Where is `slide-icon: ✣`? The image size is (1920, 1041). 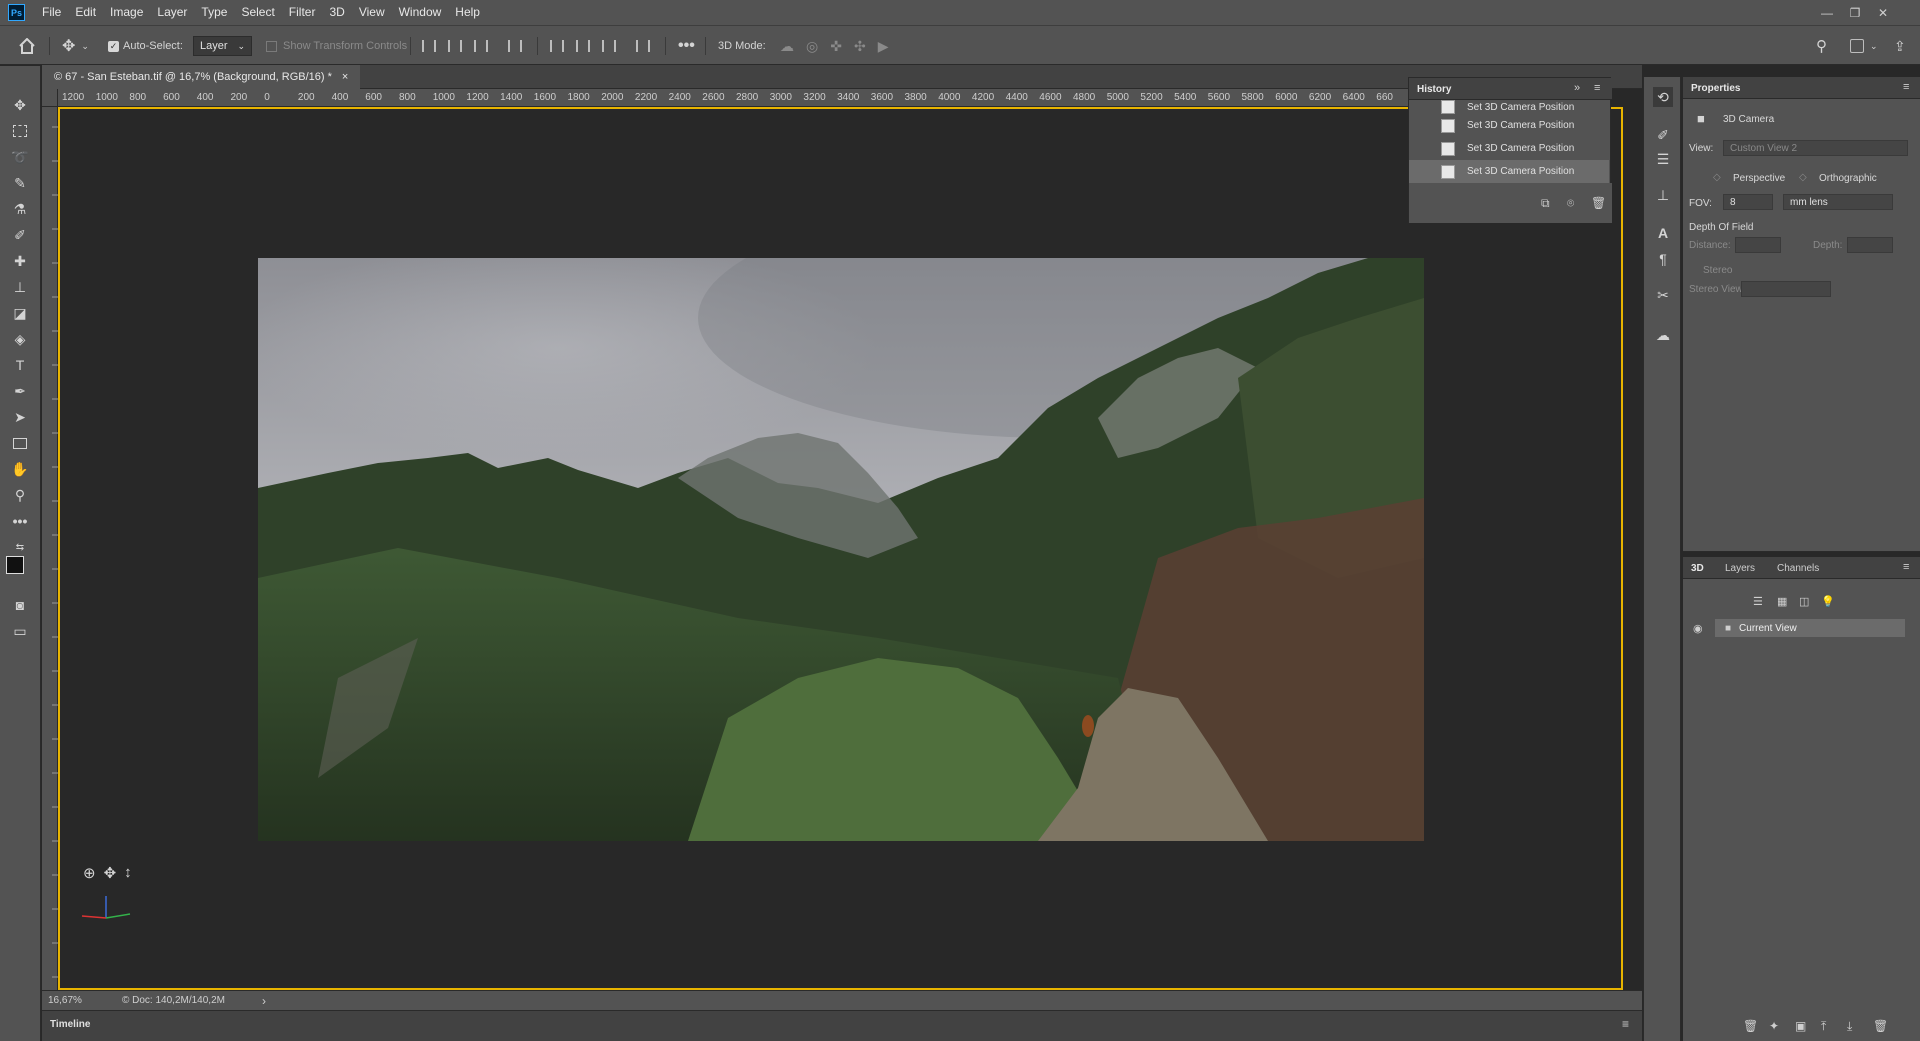
slide-icon: ✣ is located at coordinates (860, 46).